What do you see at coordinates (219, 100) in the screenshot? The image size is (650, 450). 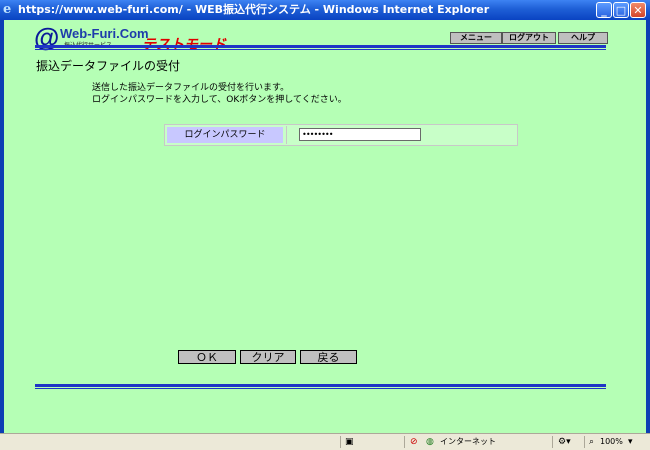 I see `instruction-line-2: ログインパスワードを入力して、OKボタンを押してください。` at bounding box center [219, 100].